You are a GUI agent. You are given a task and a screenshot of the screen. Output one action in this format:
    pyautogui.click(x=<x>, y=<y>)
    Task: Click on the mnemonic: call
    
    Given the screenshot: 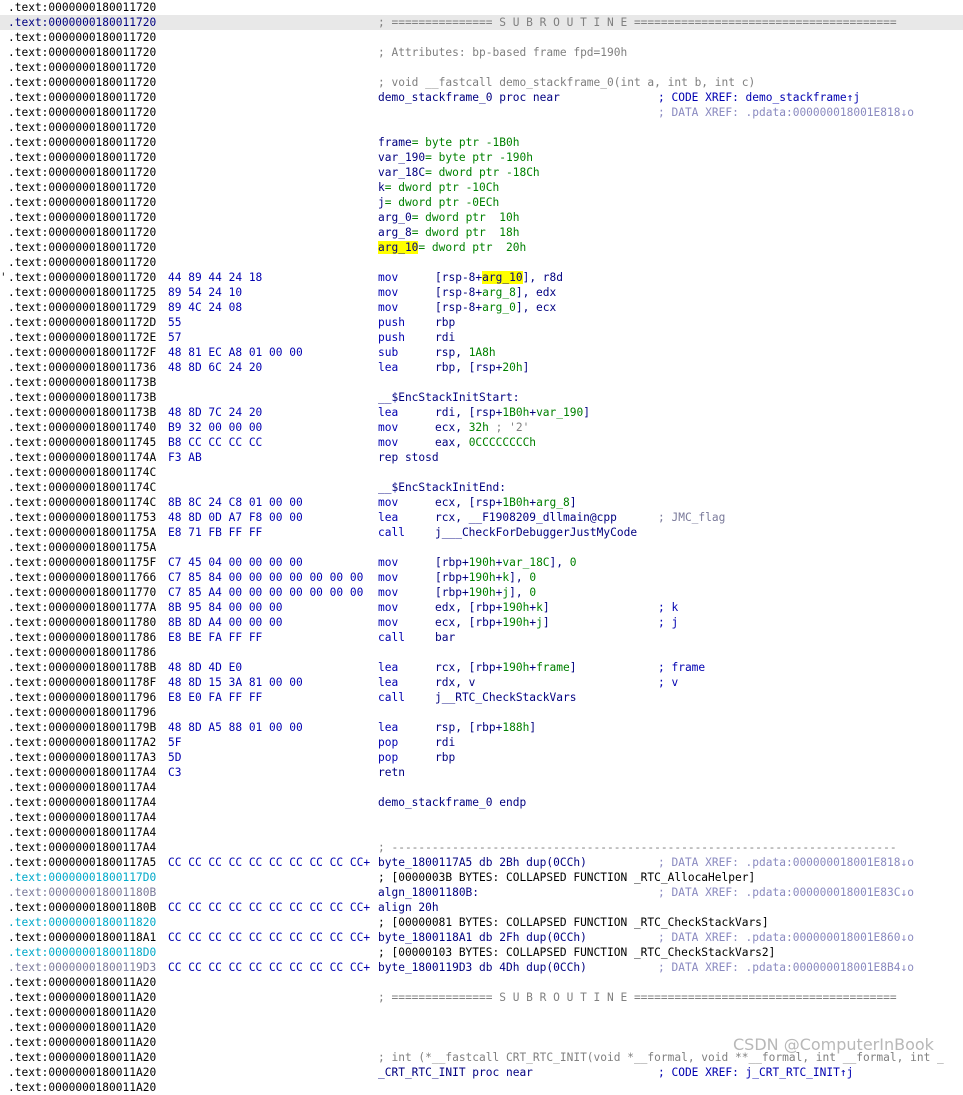 What is the action you would take?
    pyautogui.click(x=406, y=697)
    